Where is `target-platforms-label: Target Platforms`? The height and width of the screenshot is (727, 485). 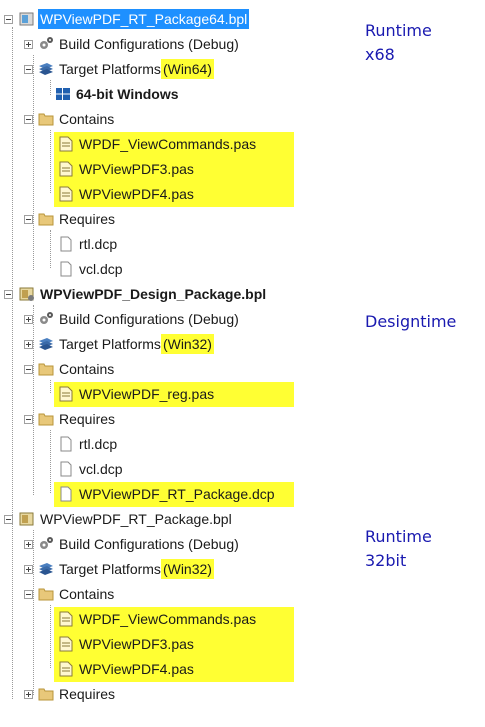
target-platforms-label: Target Platforms is located at coordinates (110, 344).